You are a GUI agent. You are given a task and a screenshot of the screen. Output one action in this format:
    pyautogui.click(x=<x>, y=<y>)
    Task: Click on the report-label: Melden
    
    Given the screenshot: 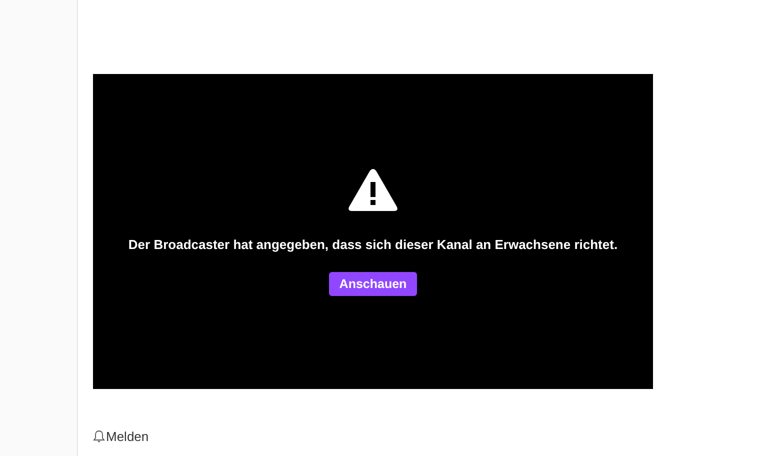 What is the action you would take?
    pyautogui.click(x=127, y=436)
    